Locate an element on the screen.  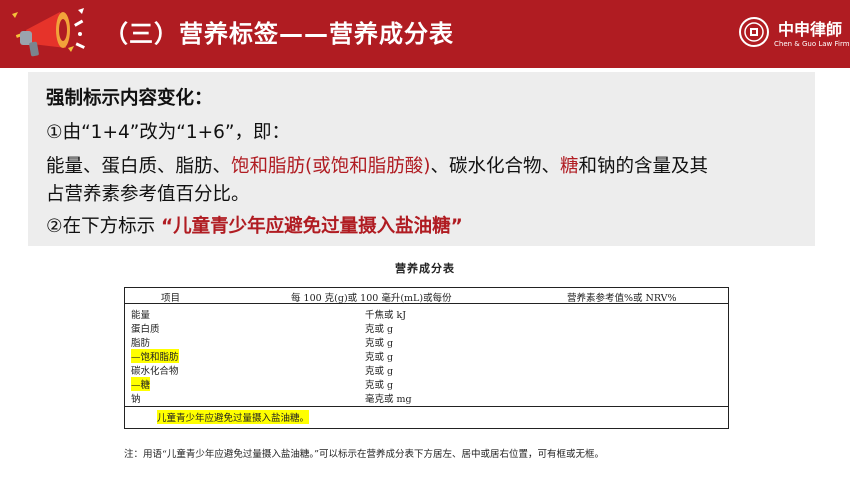
table-row: 碳水化合物 克或 g is located at coordinates (426, 370).